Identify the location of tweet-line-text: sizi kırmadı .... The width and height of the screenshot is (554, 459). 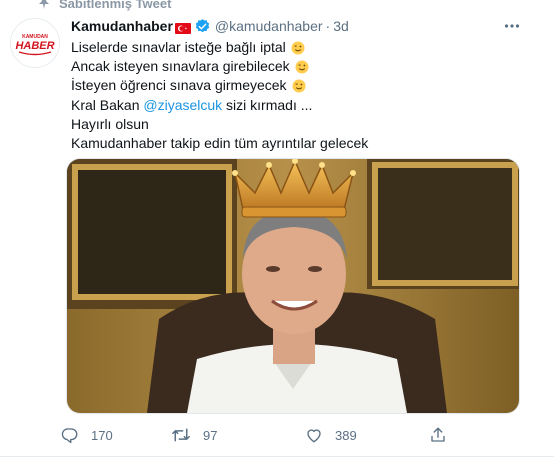
(267, 104).